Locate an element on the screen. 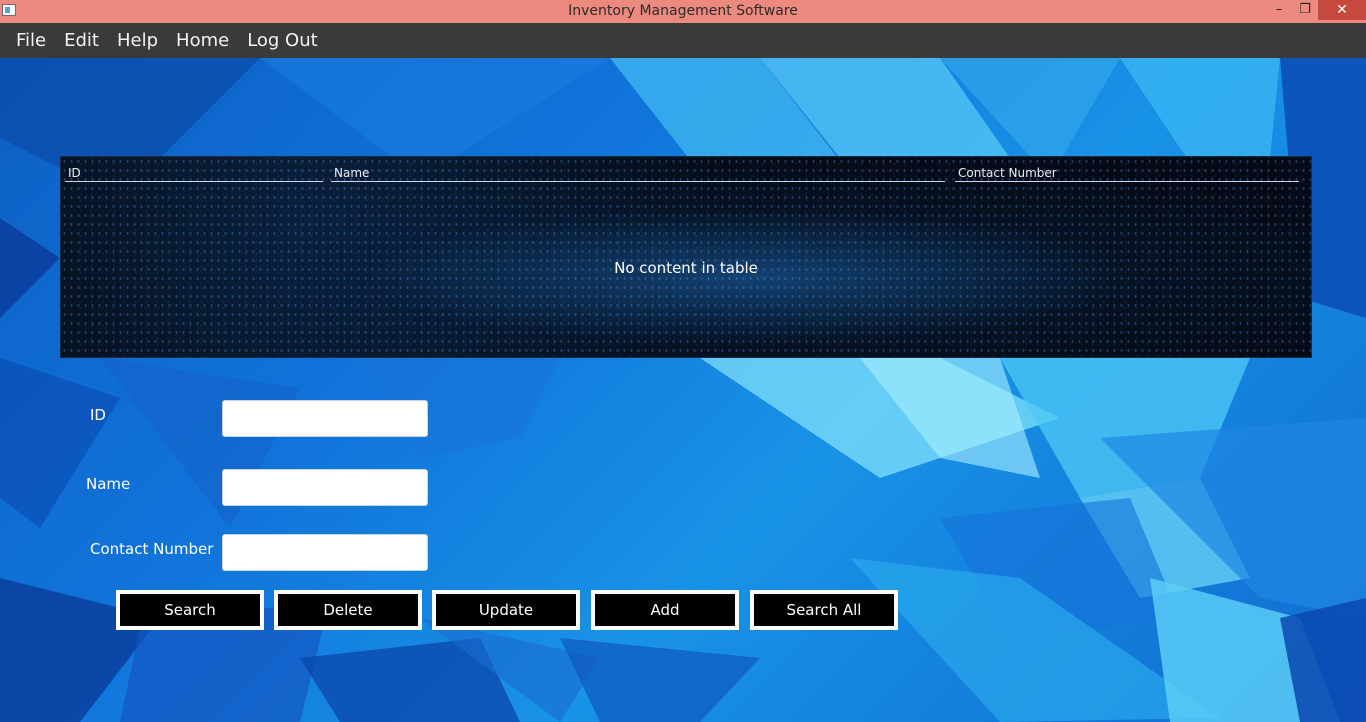  id-label: ID is located at coordinates (98, 415).